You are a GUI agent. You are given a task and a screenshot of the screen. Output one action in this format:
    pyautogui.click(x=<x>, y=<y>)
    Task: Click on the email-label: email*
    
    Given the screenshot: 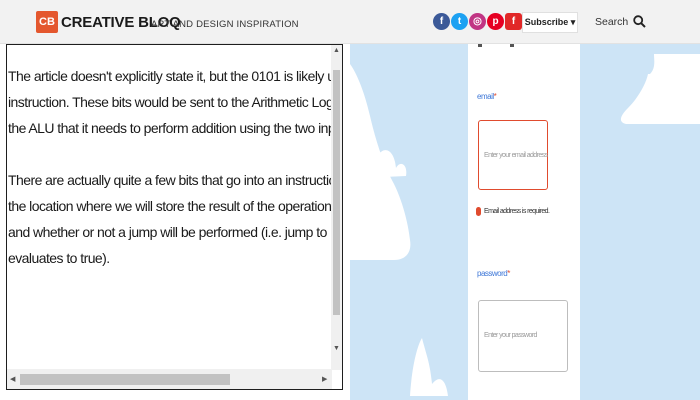 What is the action you would take?
    pyautogui.click(x=487, y=96)
    